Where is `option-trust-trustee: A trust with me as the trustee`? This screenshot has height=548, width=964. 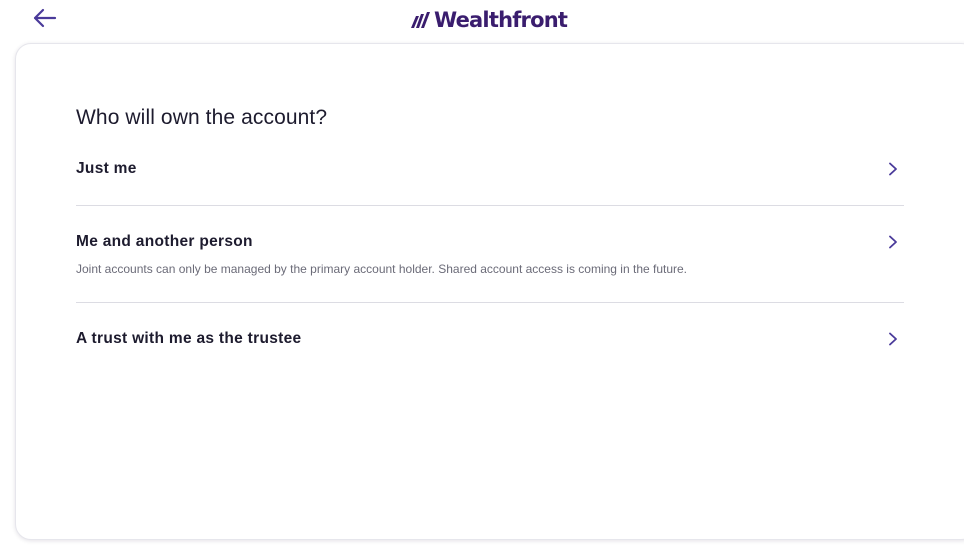 option-trust-trustee: A trust with me as the trustee is located at coordinates (490, 345).